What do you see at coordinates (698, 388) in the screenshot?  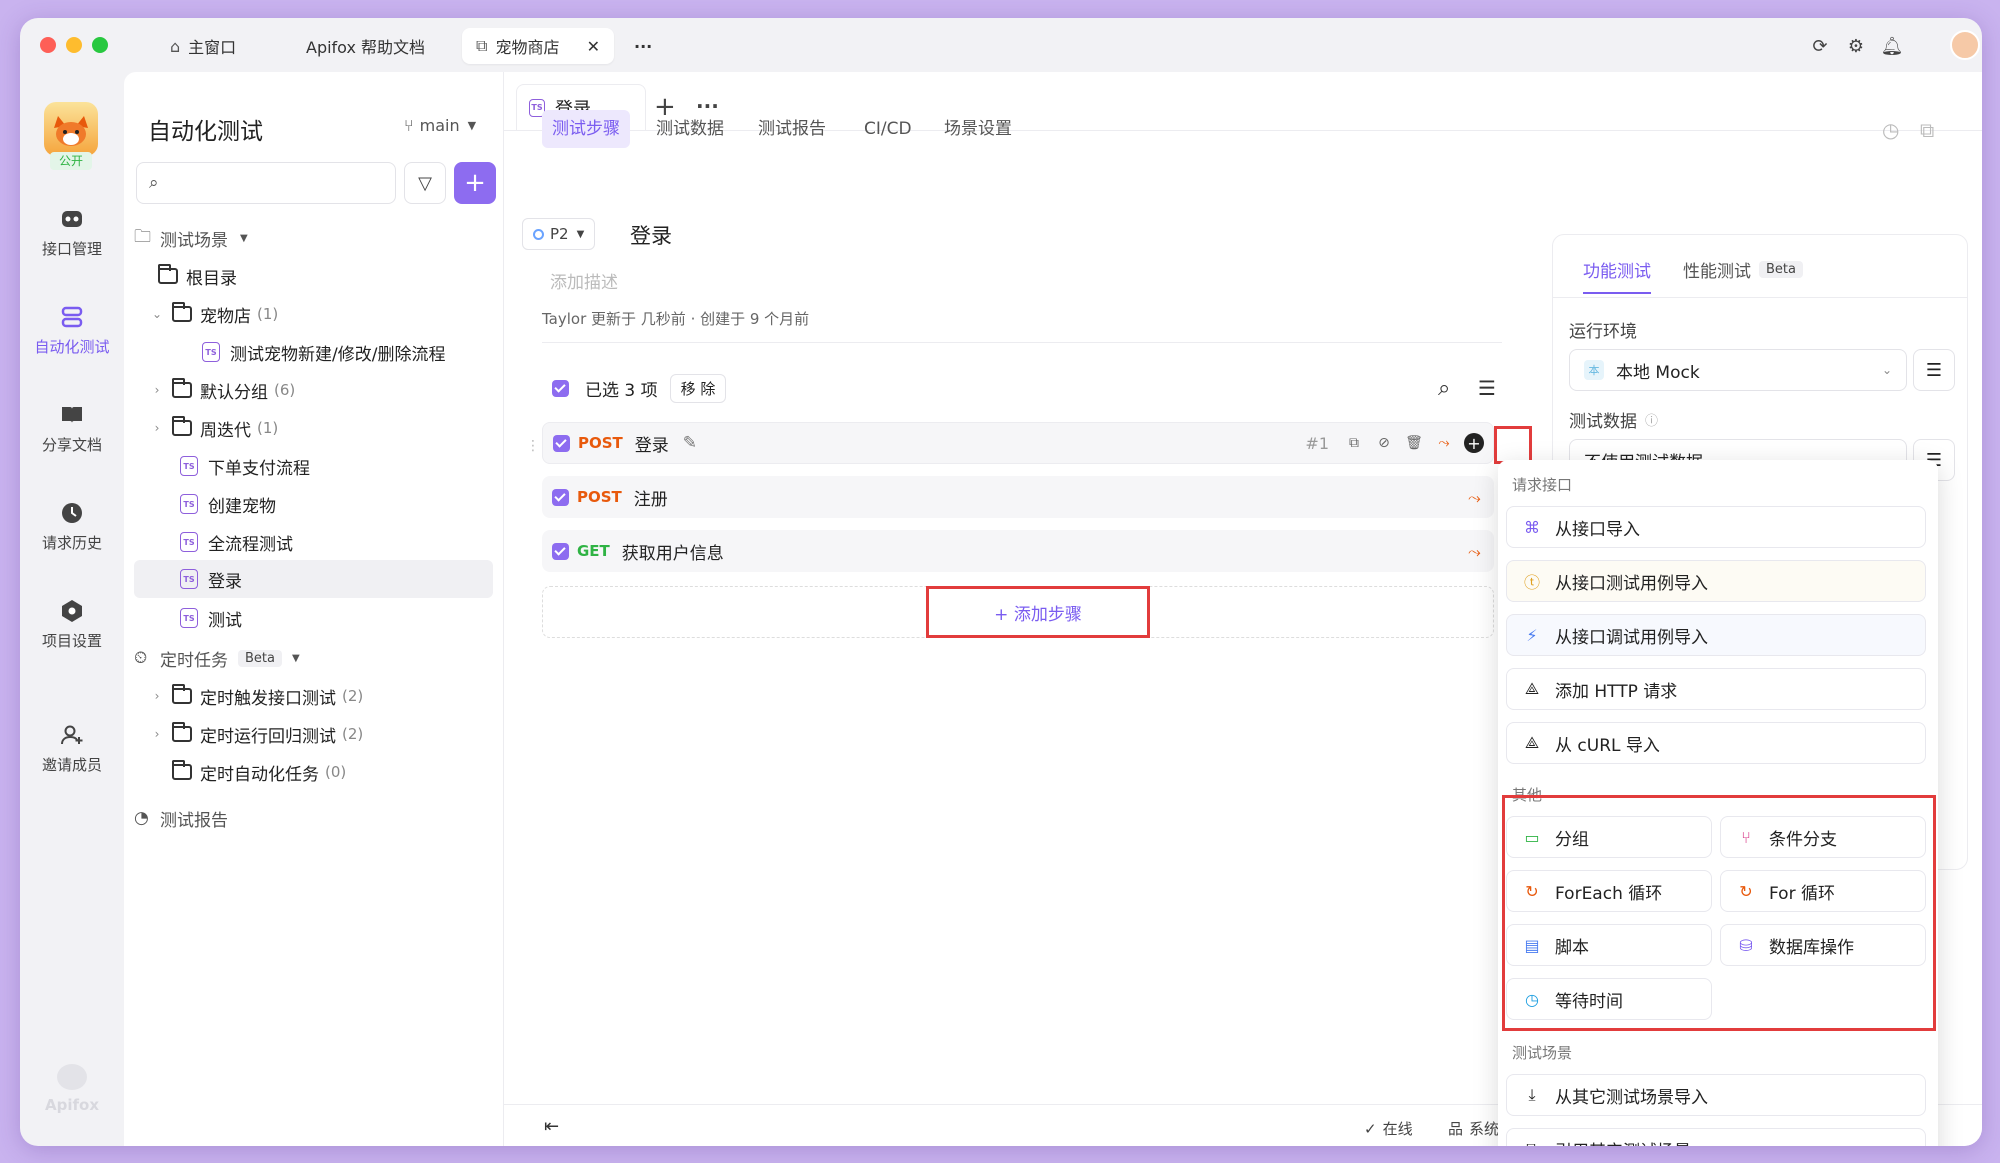 I see `remove-button: 移 除` at bounding box center [698, 388].